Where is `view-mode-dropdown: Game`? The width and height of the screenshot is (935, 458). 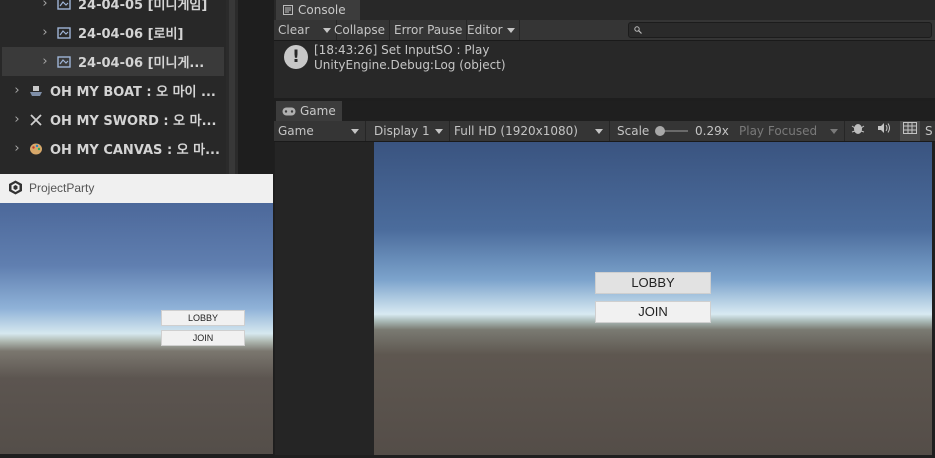 view-mode-dropdown: Game is located at coordinates (320, 131).